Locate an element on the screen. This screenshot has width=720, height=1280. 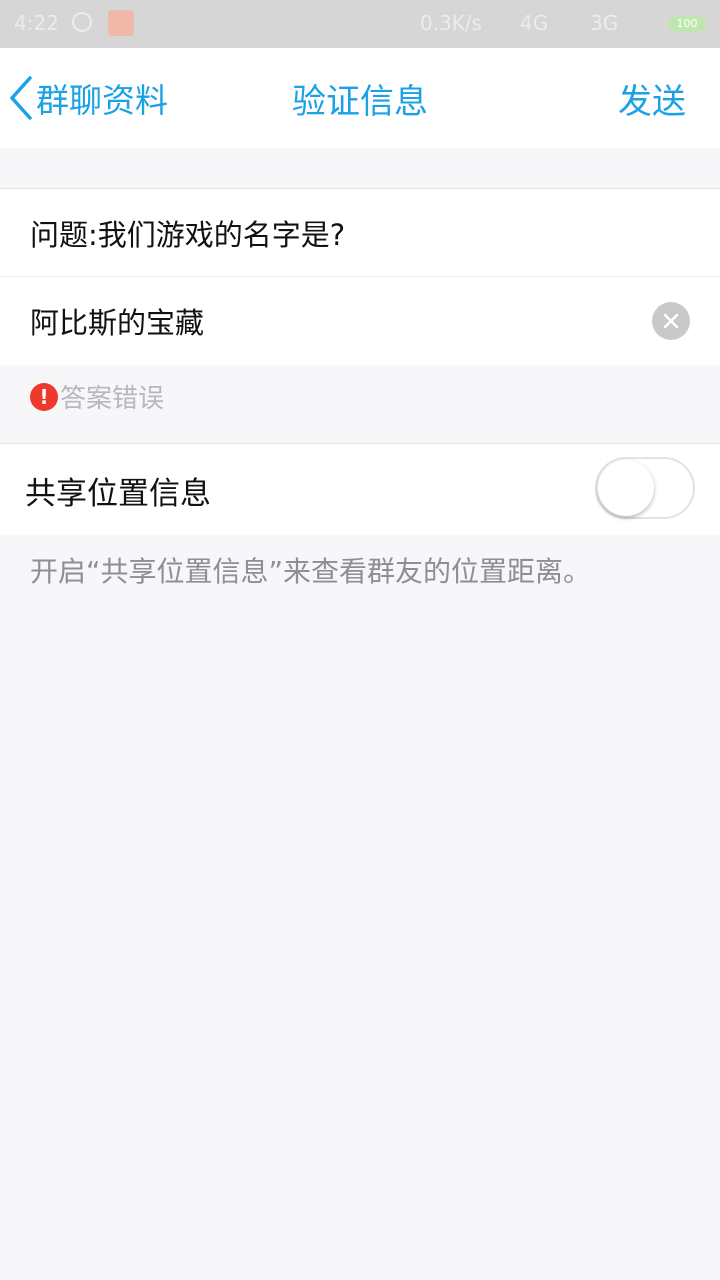
page-title: 验证信息 is located at coordinates (360, 102).